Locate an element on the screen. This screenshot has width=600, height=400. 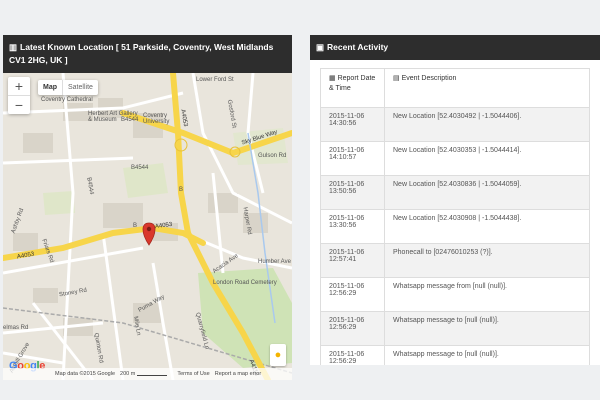
terms-link: Terms of Use is located at coordinates (193, 374).